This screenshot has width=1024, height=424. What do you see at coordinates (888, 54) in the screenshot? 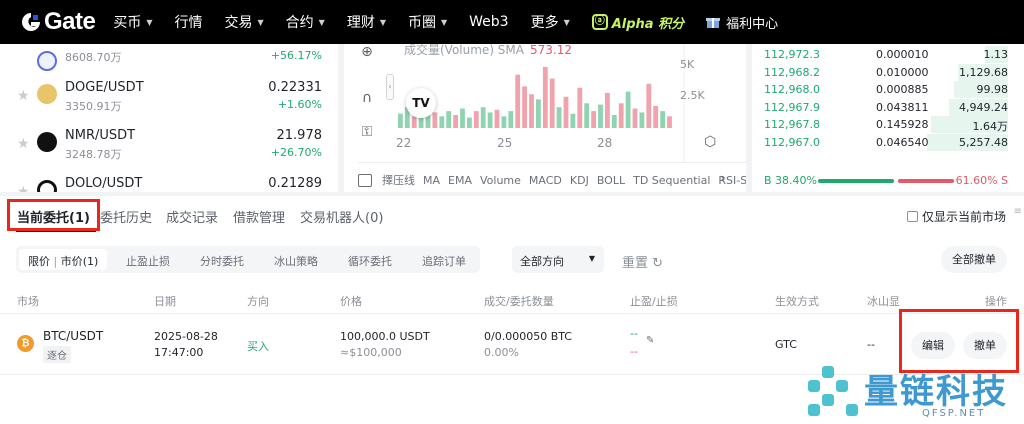
I see `order-book-row: 112,972.3 0.000010 1.13` at bounding box center [888, 54].